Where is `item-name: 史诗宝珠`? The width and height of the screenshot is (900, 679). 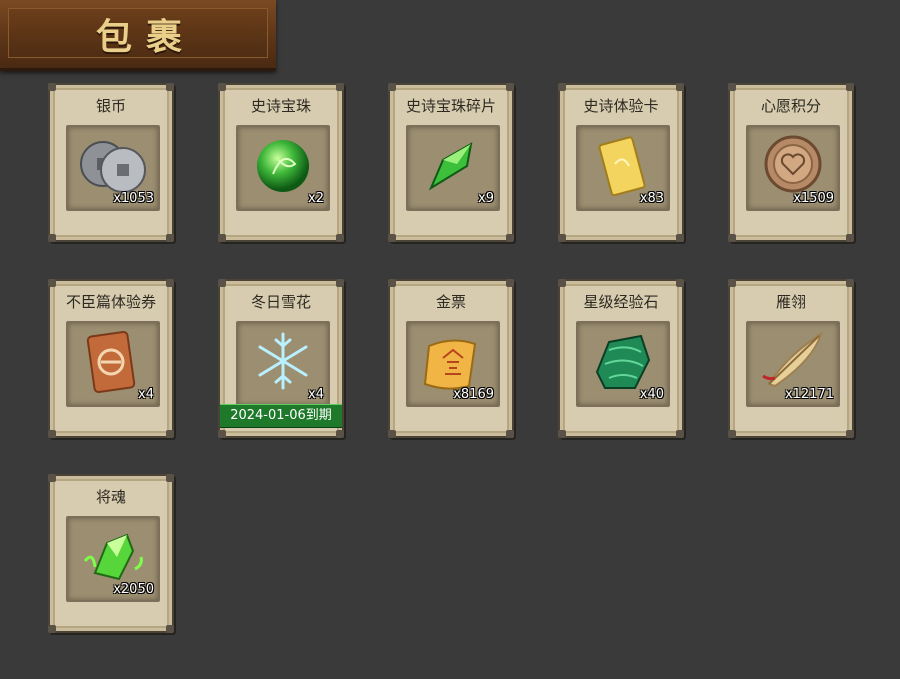
item-name: 史诗宝珠 is located at coordinates (280, 106).